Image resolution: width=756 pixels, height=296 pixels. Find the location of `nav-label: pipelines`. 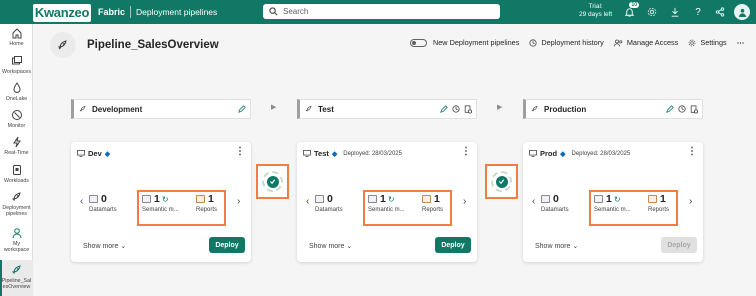

nav-label: pipelines is located at coordinates (16, 214).